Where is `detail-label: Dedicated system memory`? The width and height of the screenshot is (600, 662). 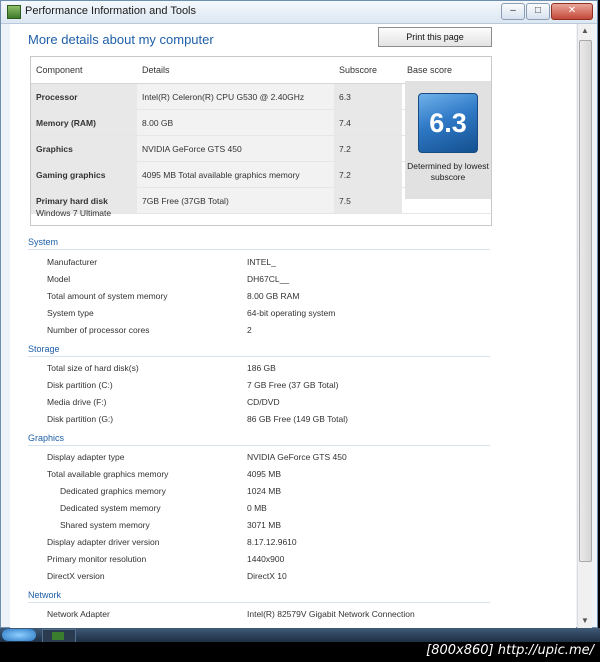
detail-label: Dedicated system memory is located at coordinates (110, 508).